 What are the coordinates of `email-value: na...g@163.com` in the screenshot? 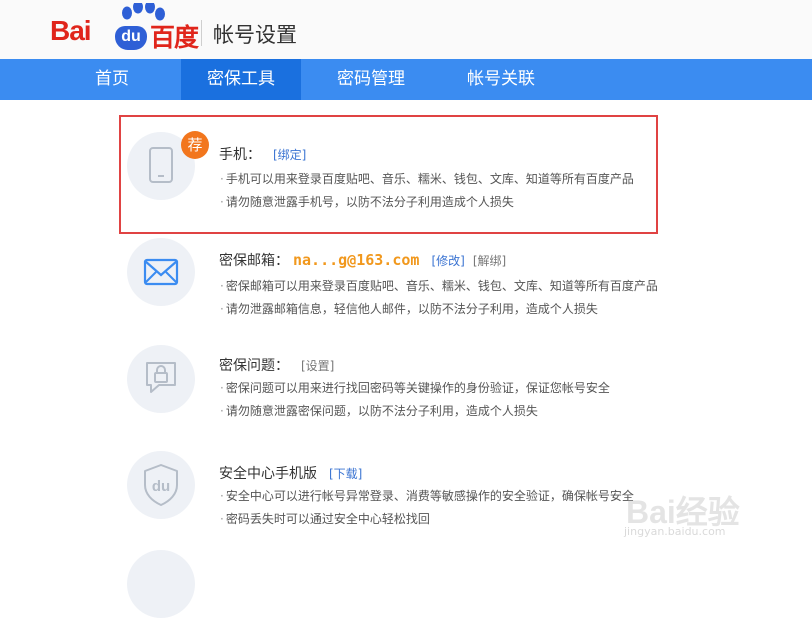 It's located at (356, 260).